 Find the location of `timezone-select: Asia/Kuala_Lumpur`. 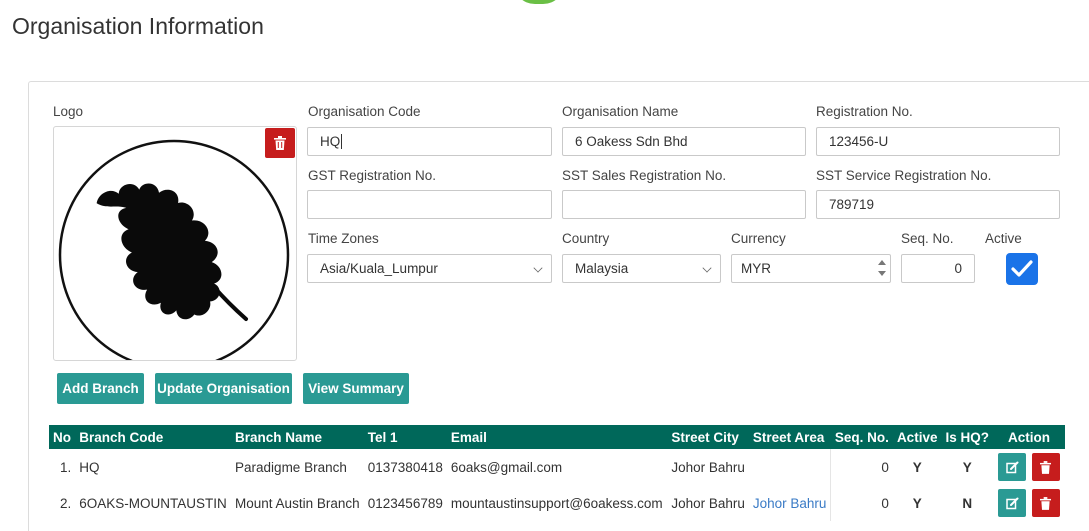

timezone-select: Asia/Kuala_Lumpur is located at coordinates (429, 268).